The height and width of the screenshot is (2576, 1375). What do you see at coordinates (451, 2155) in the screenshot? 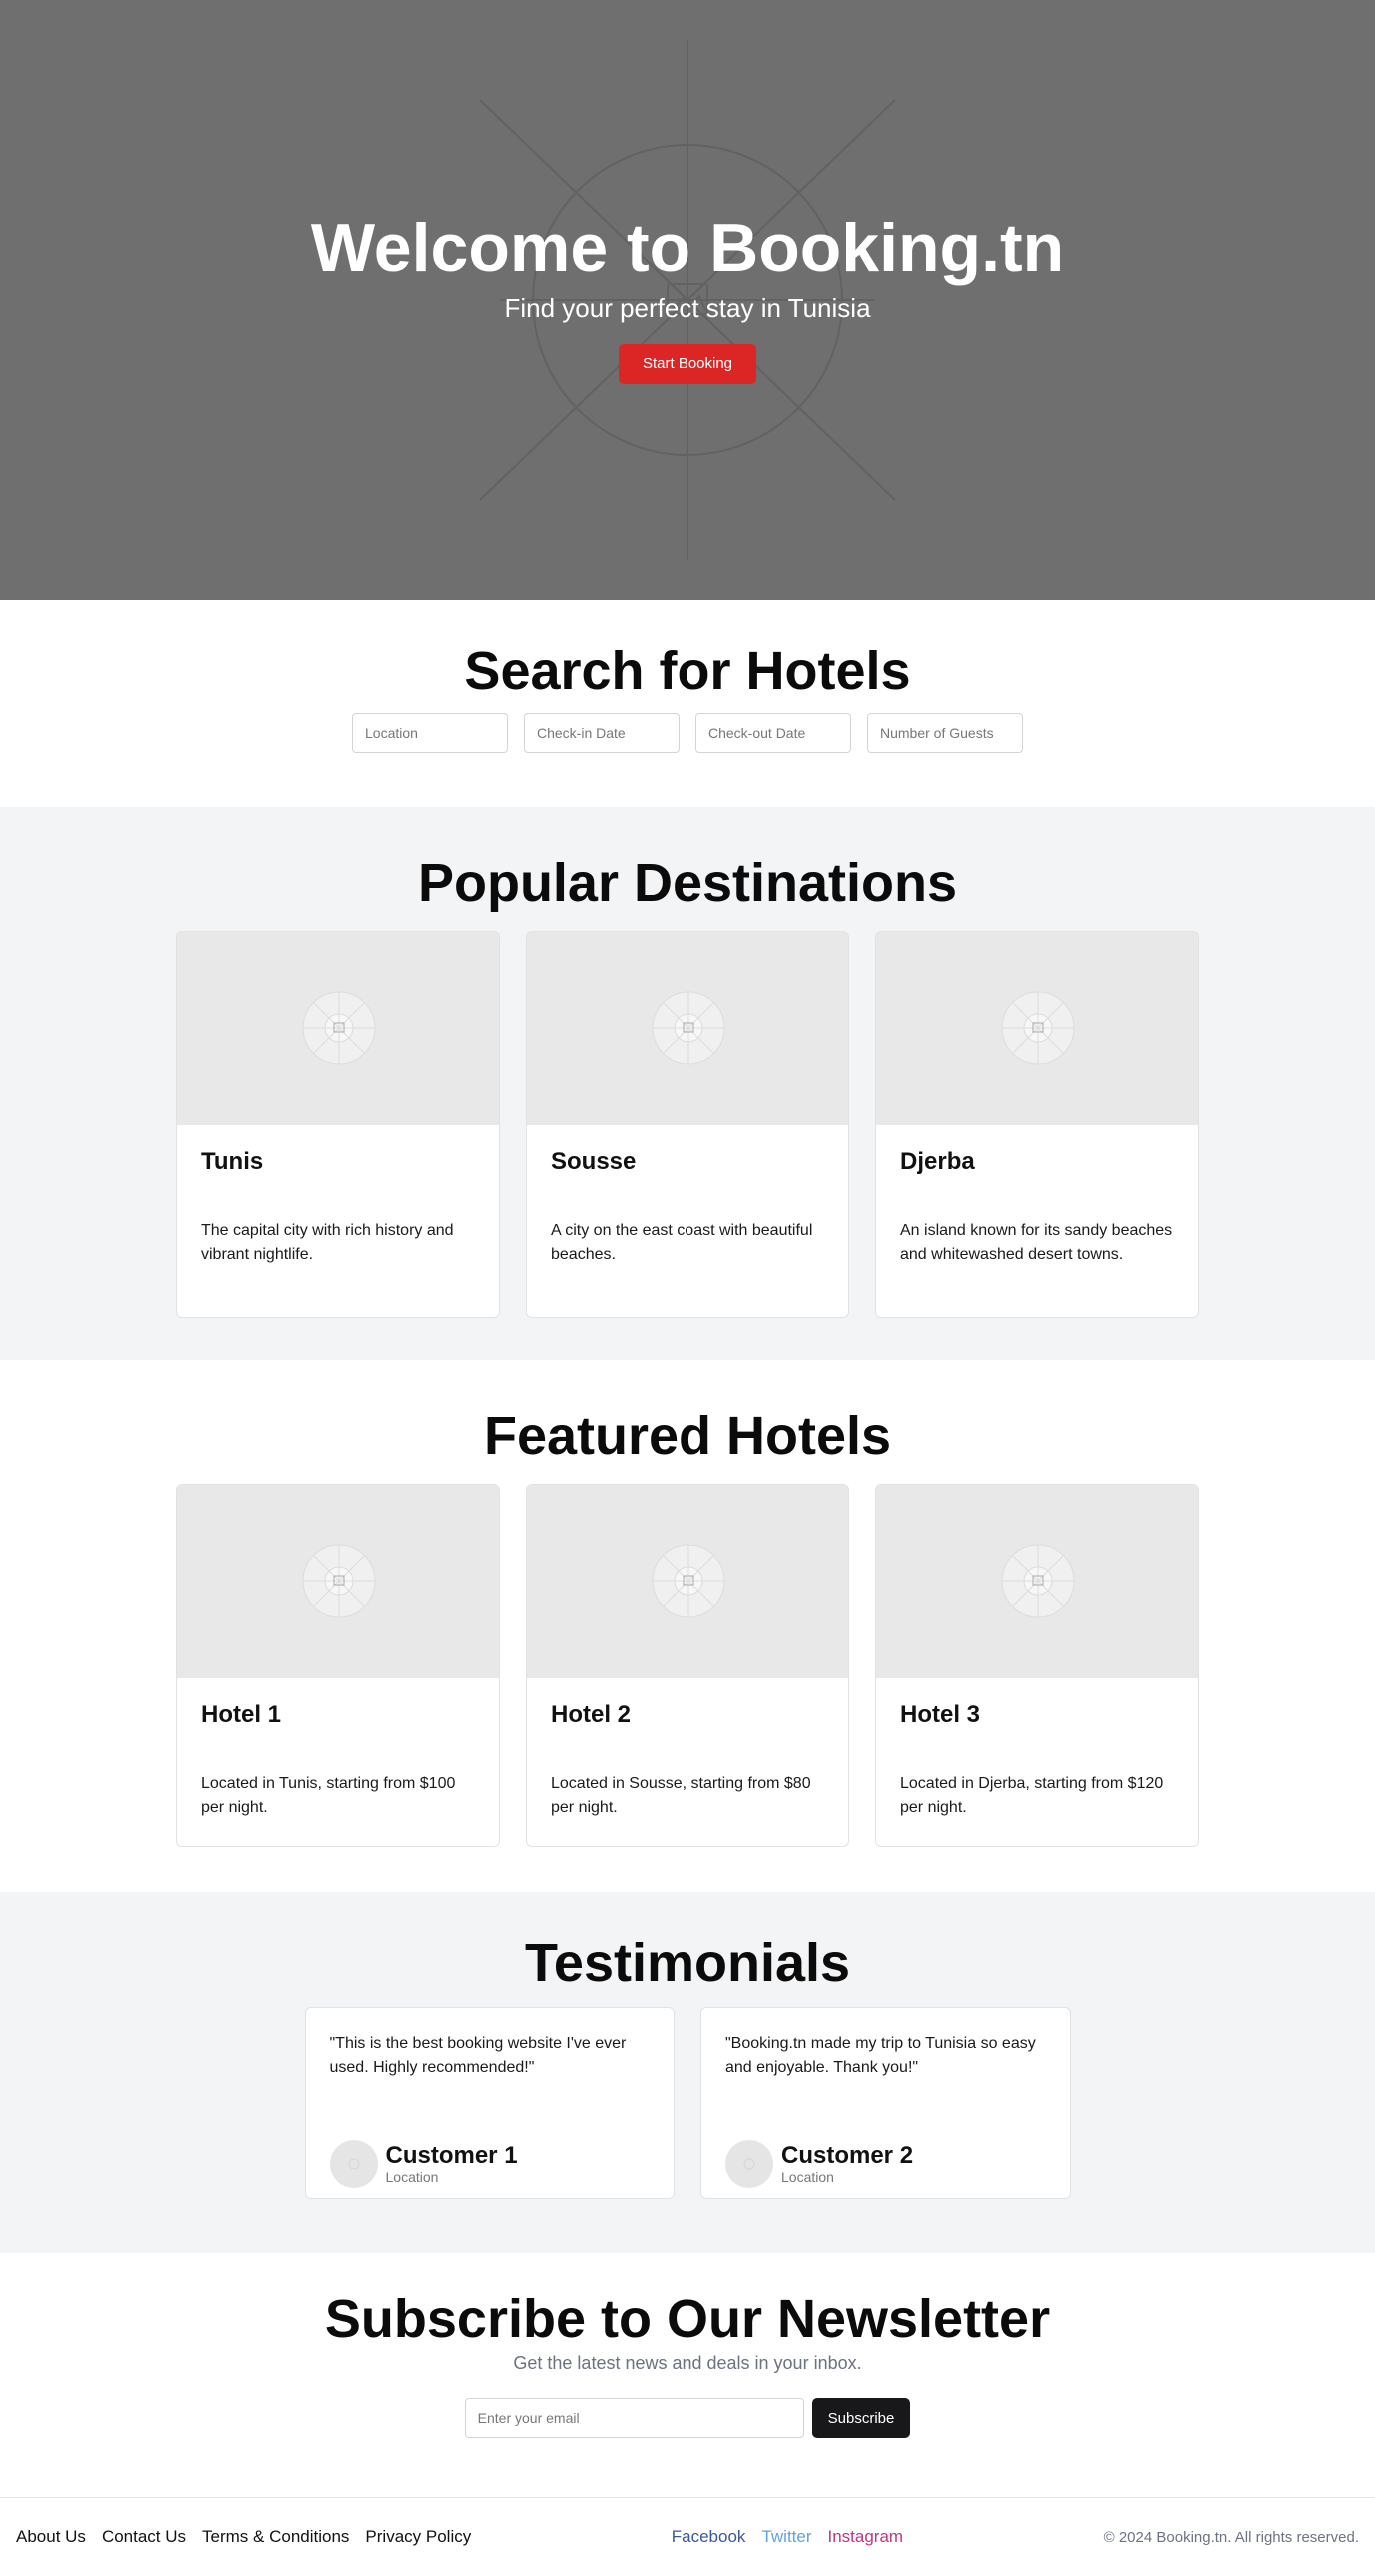
I see `testimonial-name: Customer 1` at bounding box center [451, 2155].